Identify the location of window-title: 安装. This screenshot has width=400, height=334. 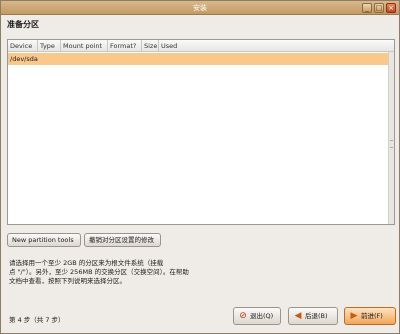
(200, 8).